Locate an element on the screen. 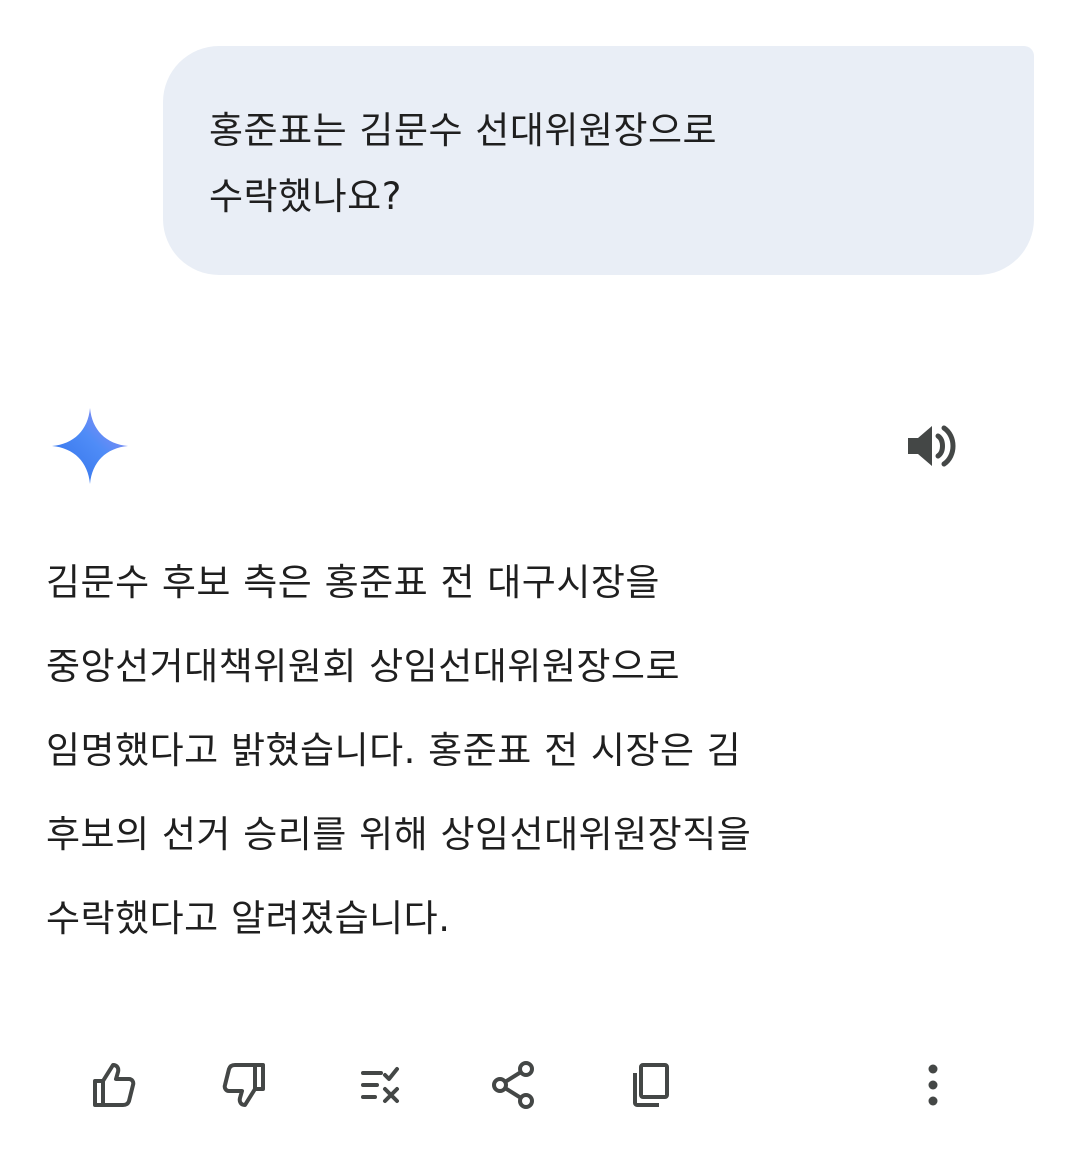 This screenshot has width=1079, height=1149. more-options-button is located at coordinates (933, 1085).